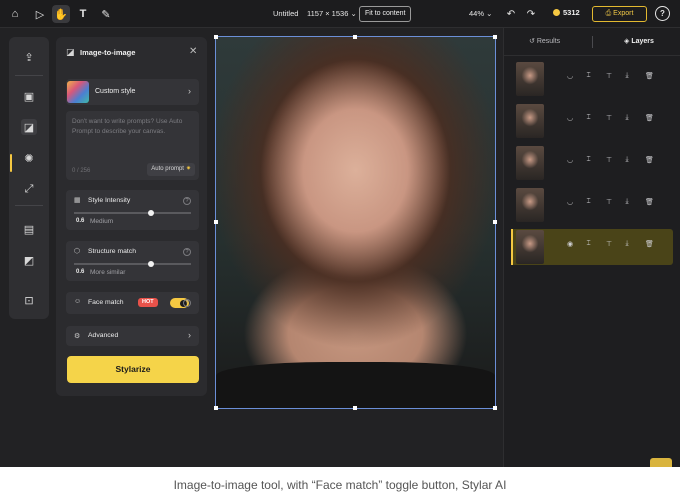 The width and height of the screenshot is (680, 497). What do you see at coordinates (78, 301) in the screenshot?
I see `face-icon: ☺` at bounding box center [78, 301].